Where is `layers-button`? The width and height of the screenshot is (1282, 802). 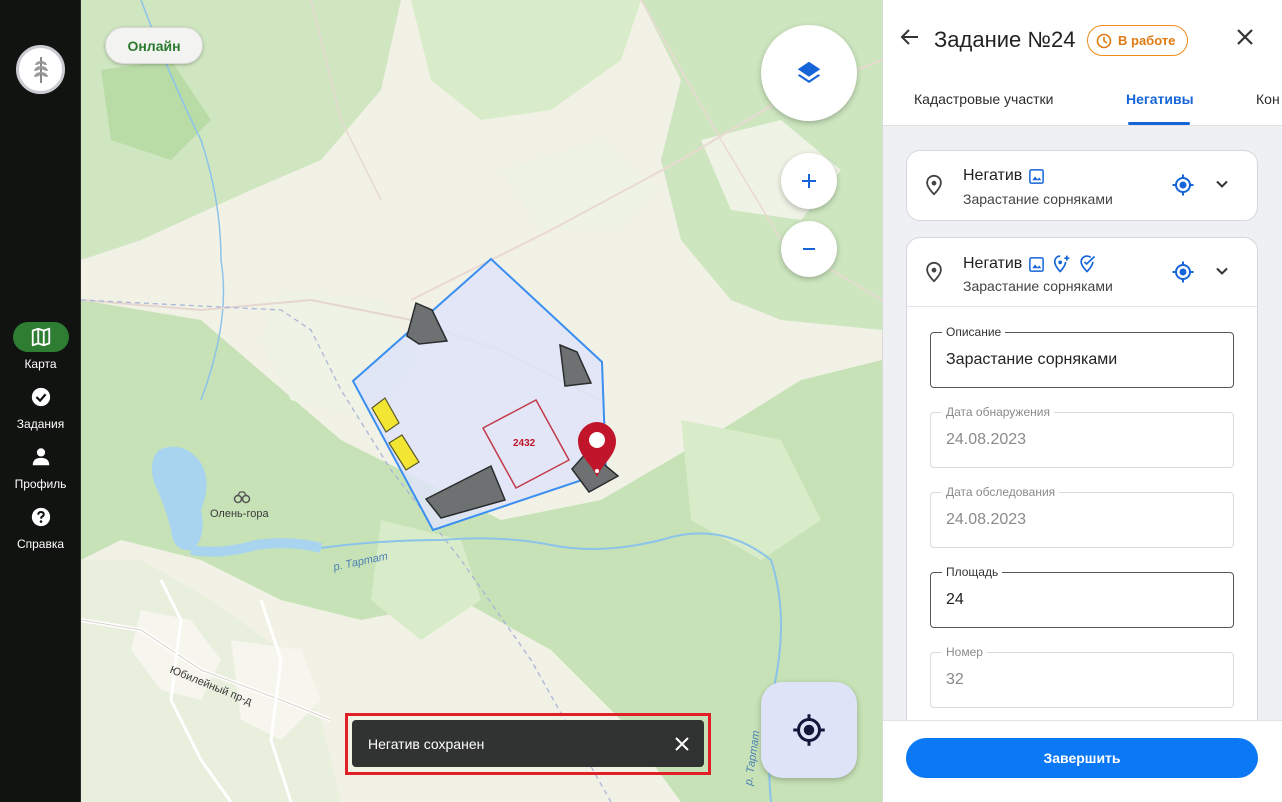
layers-button is located at coordinates (809, 73).